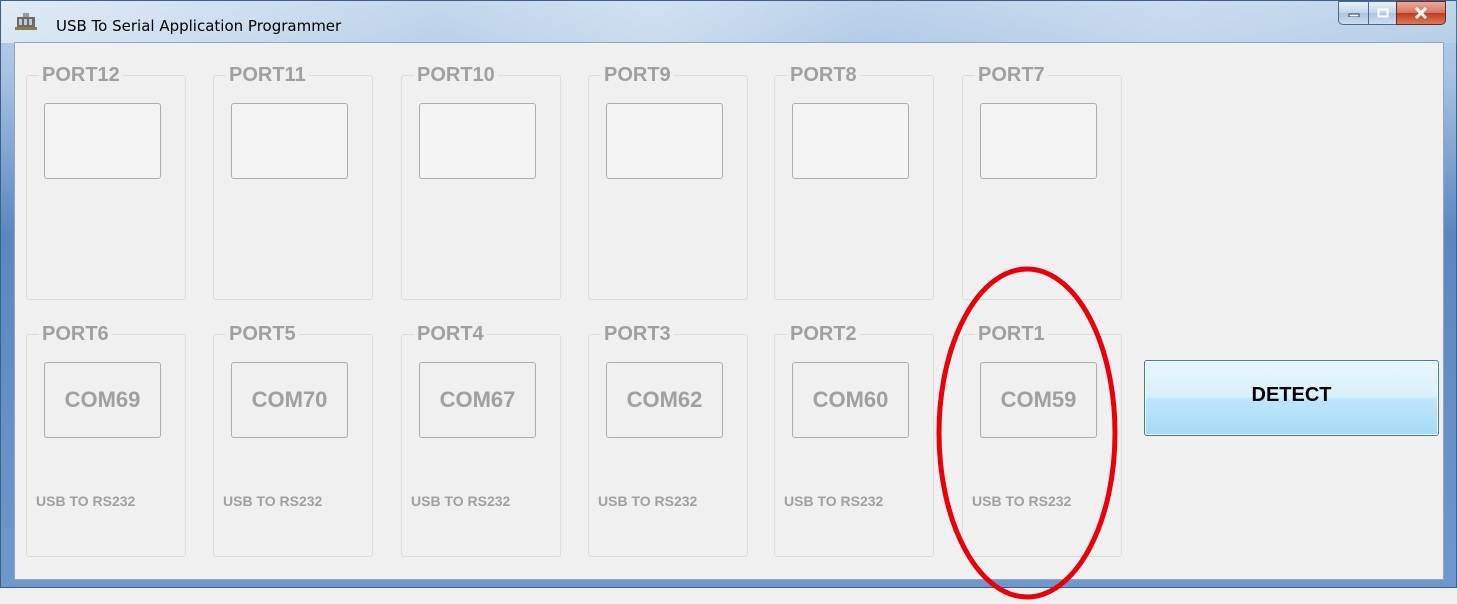  Describe the element at coordinates (1038, 400) in the screenshot. I see `com-display: COM59` at that location.